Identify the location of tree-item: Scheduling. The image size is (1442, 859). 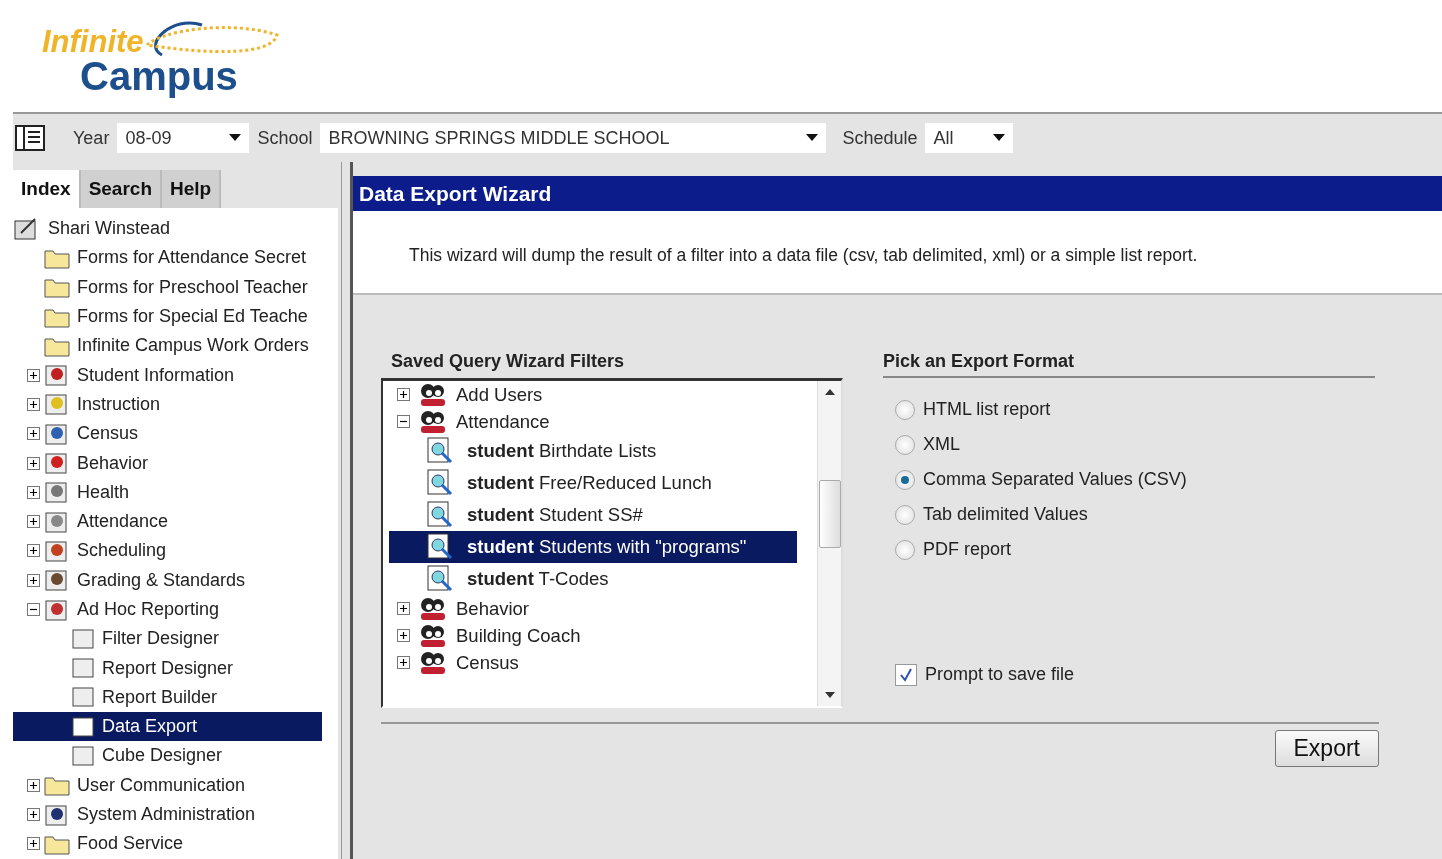
(122, 551).